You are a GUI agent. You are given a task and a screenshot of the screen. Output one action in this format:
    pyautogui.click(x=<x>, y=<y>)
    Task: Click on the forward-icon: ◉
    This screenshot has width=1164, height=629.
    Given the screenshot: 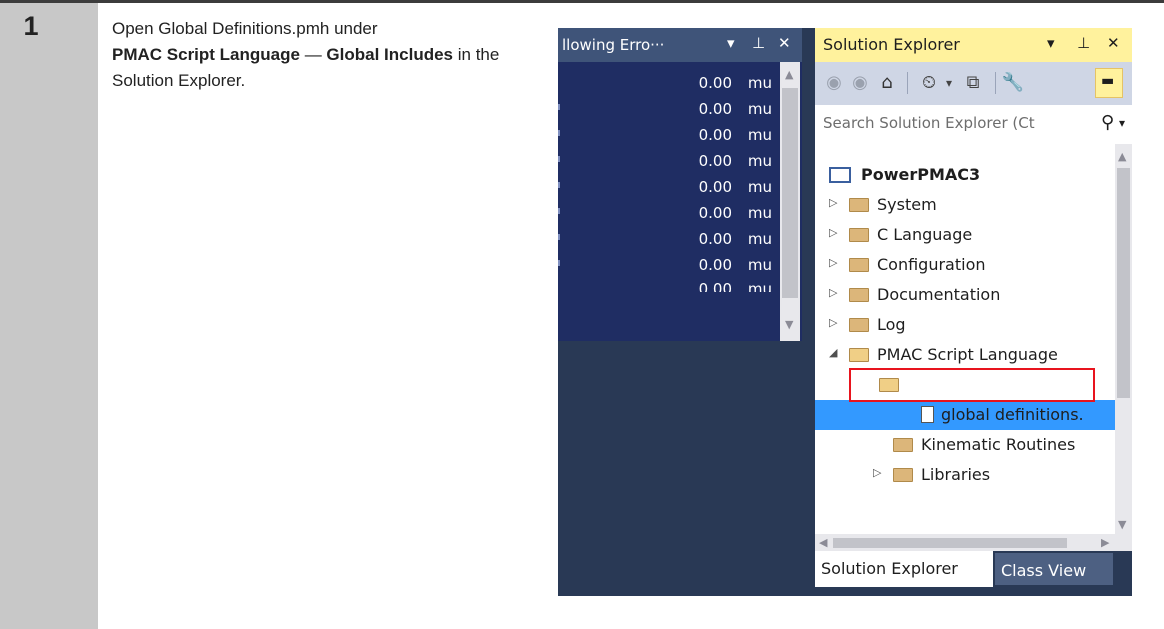 What is the action you would take?
    pyautogui.click(x=860, y=83)
    